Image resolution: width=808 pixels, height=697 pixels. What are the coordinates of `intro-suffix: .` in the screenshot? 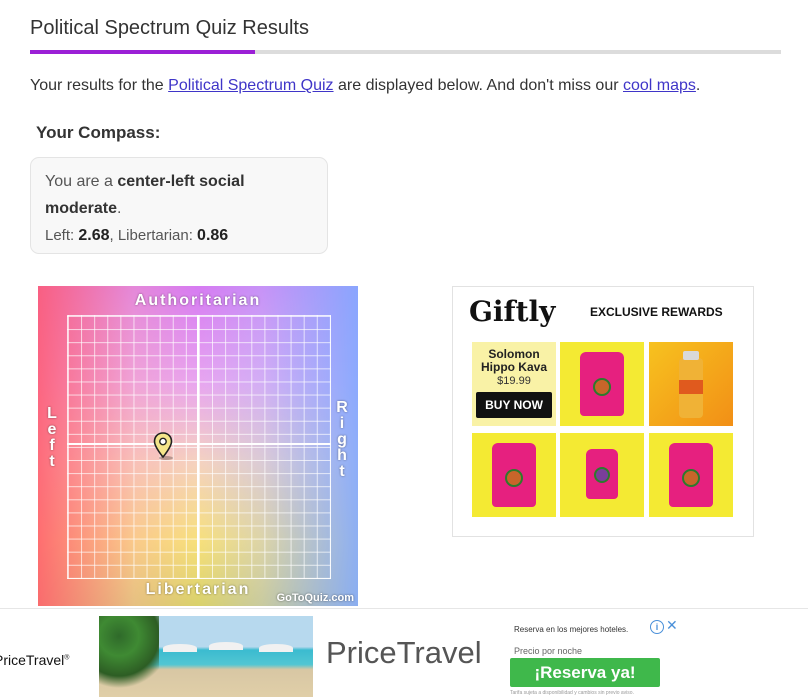 It's located at (698, 85).